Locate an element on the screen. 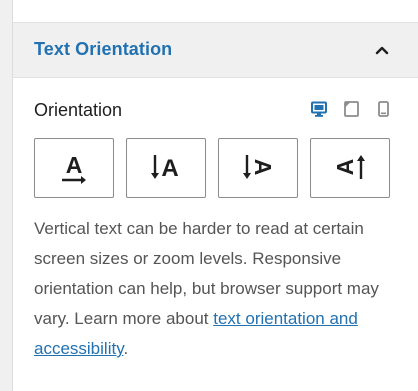  text-orientation-panel-toggle: Text Orientation is located at coordinates (215, 50).